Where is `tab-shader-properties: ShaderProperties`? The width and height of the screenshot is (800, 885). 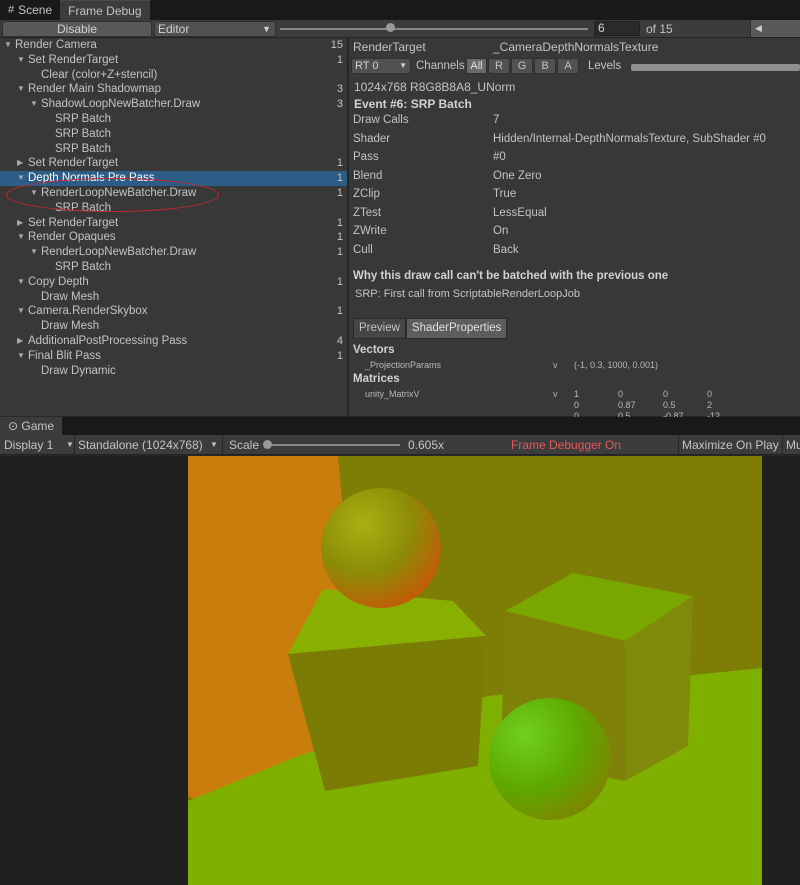 tab-shader-properties: ShaderProperties is located at coordinates (456, 328).